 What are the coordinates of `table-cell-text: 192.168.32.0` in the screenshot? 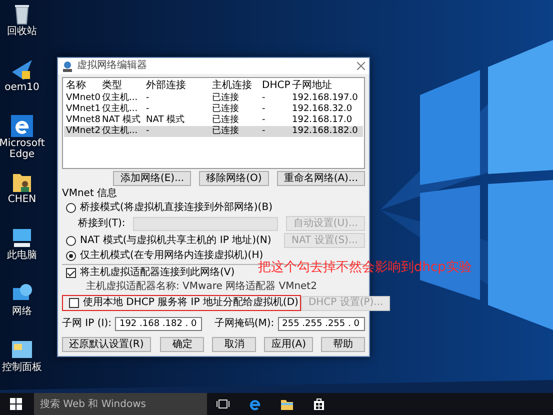 It's located at (322, 109).